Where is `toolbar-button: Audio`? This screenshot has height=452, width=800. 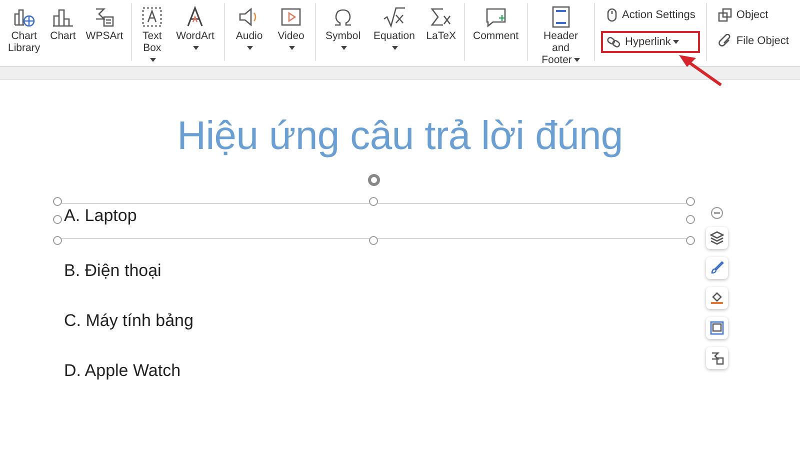
toolbar-button: Audio is located at coordinates (249, 32).